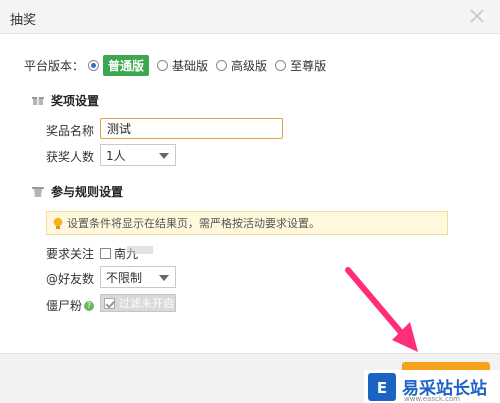 This screenshot has height=403, width=500. Describe the element at coordinates (54, 66) in the screenshot. I see `platform-label: 平台版本：` at that location.